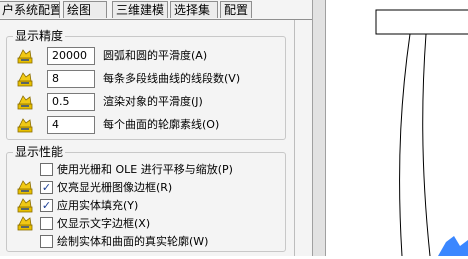 Image resolution: width=468 pixels, height=259 pixels. I want to click on tab-bar: 户系统配置 绘图 三维建模 选择集 配置, so click(156, 10).